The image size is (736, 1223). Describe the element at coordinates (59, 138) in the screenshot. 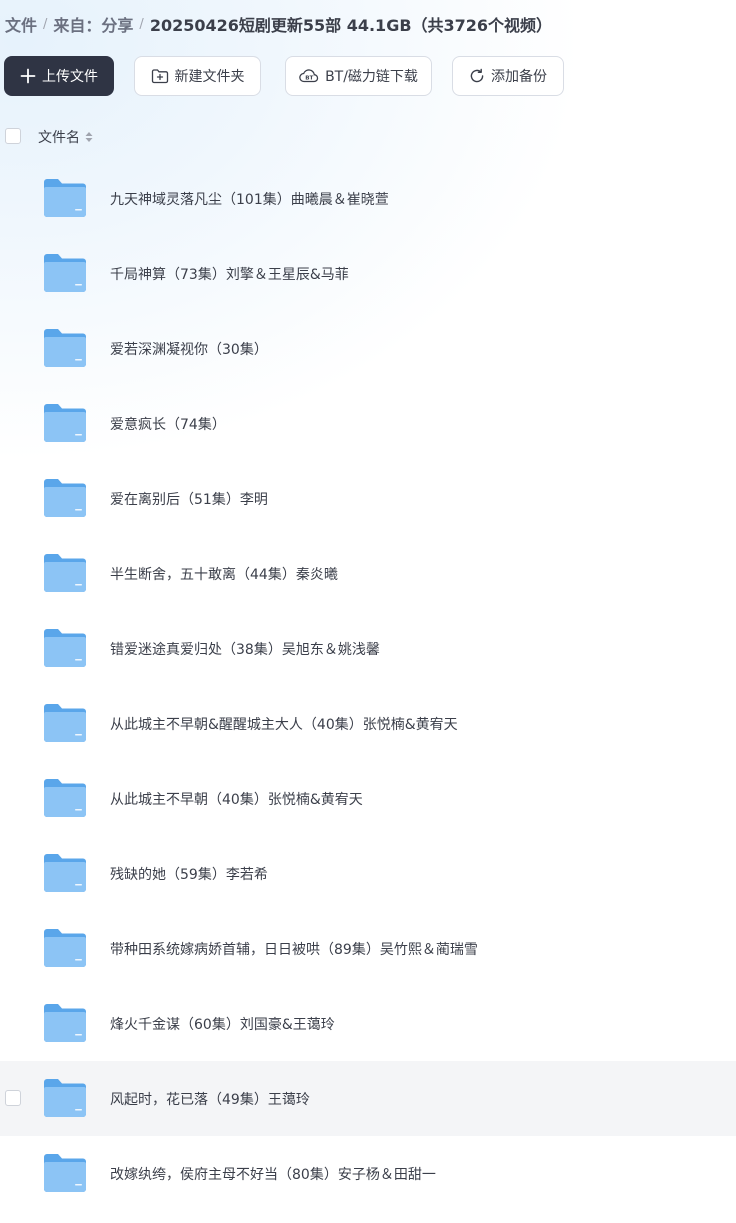

I see `column-header-name-label: 文件名` at that location.